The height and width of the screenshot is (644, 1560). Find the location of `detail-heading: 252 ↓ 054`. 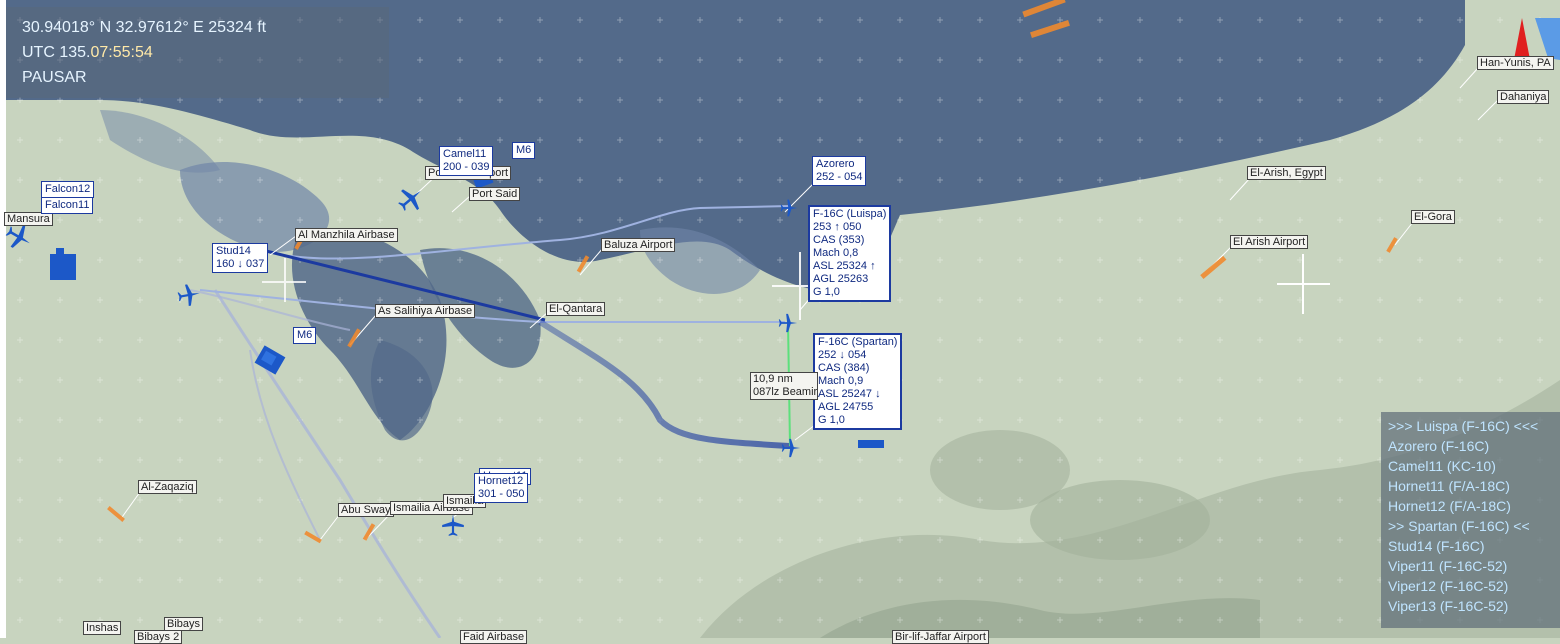

detail-heading: 252 ↓ 054 is located at coordinates (842, 355).